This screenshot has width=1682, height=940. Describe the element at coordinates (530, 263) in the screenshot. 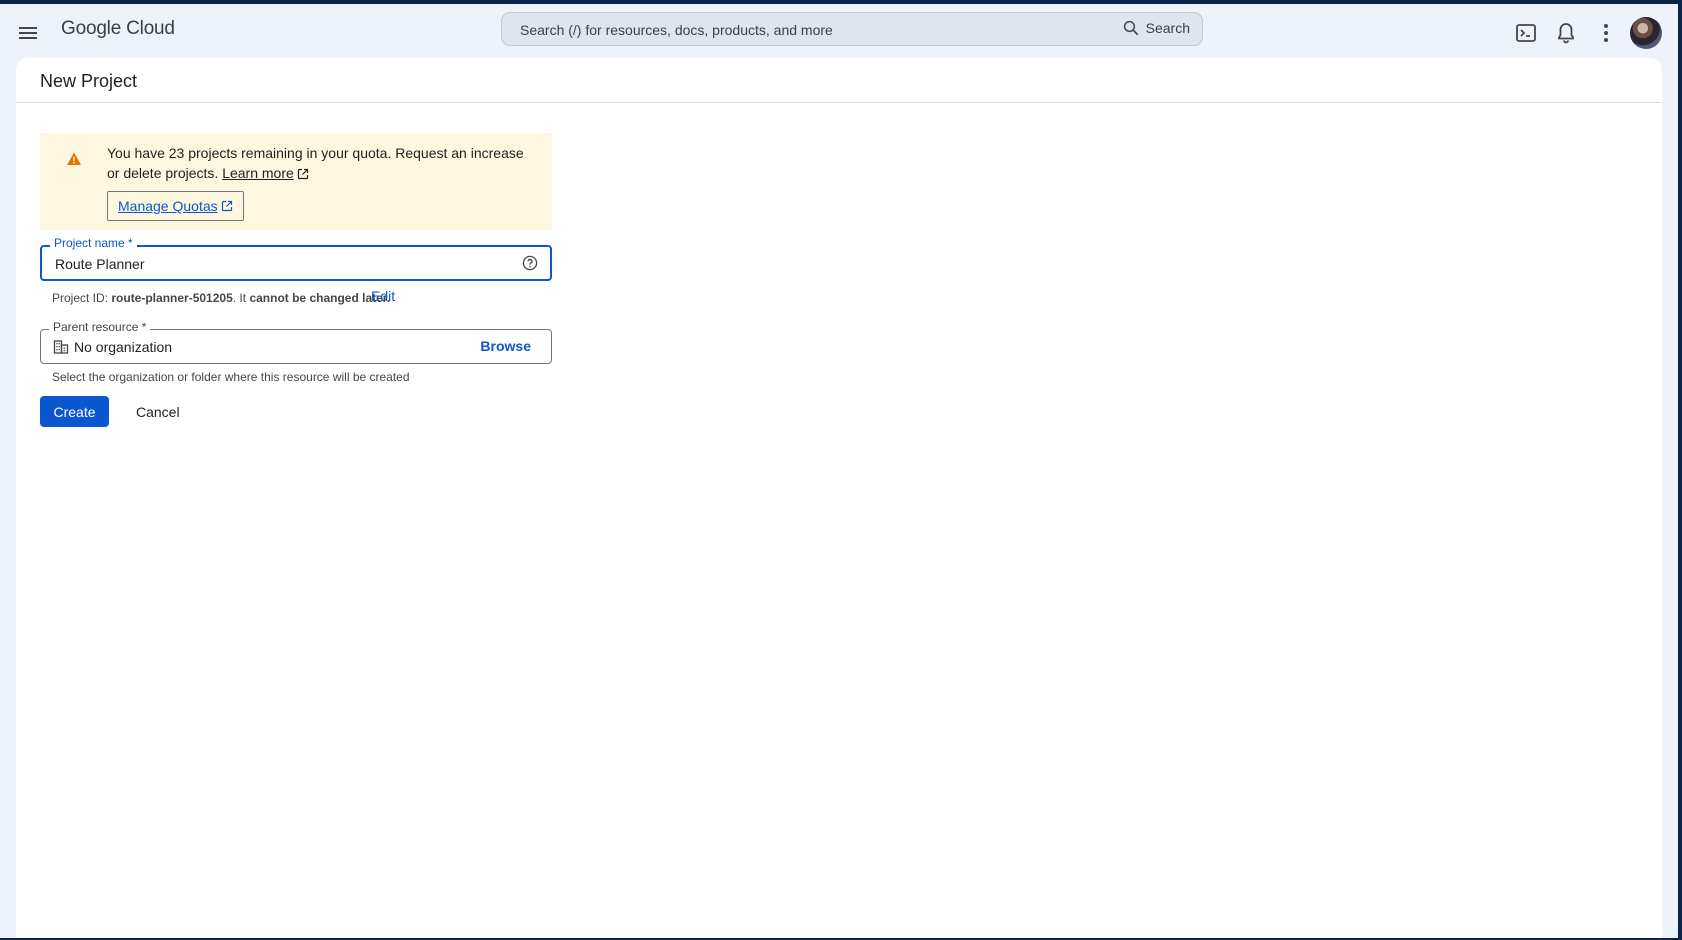

I see `help-icon` at that location.